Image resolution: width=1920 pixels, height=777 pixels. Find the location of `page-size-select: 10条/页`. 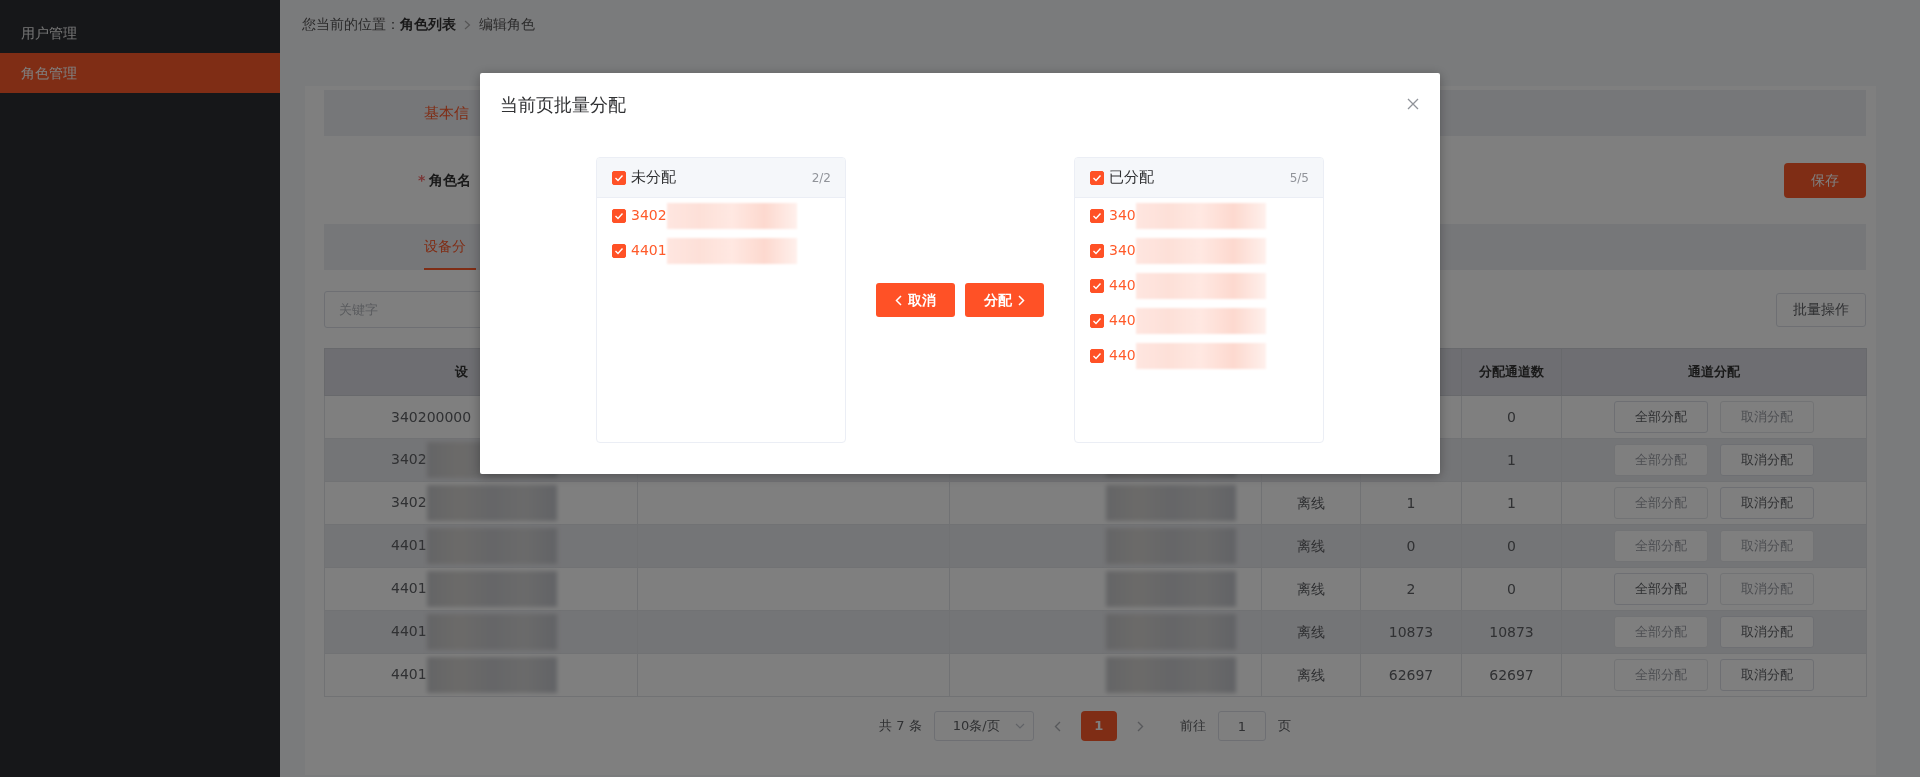

page-size-select: 10条/页 is located at coordinates (983, 726).